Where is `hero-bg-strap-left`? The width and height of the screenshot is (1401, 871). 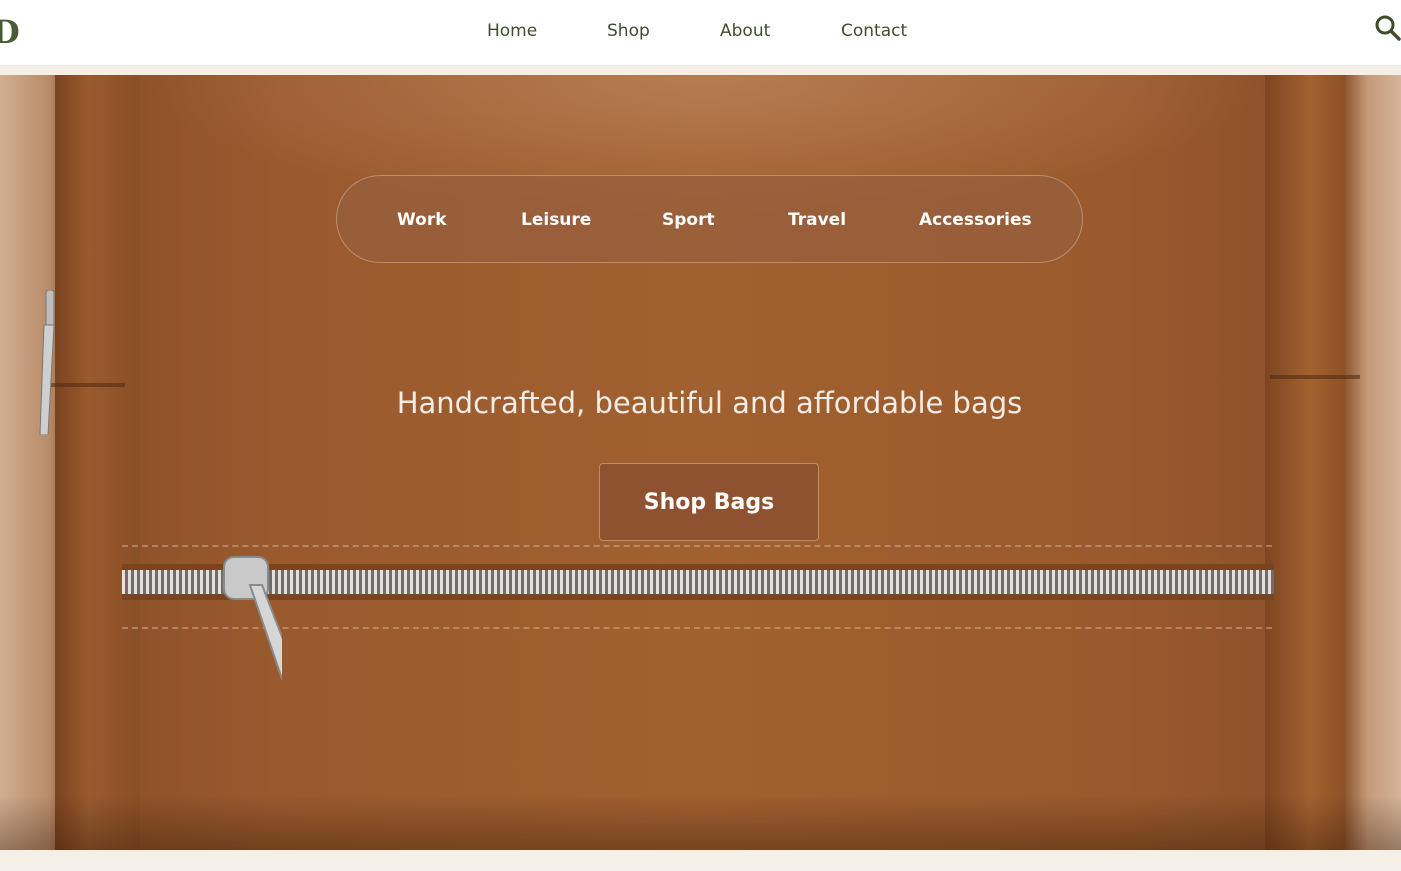
hero-bg-strap-left is located at coordinates (97, 462).